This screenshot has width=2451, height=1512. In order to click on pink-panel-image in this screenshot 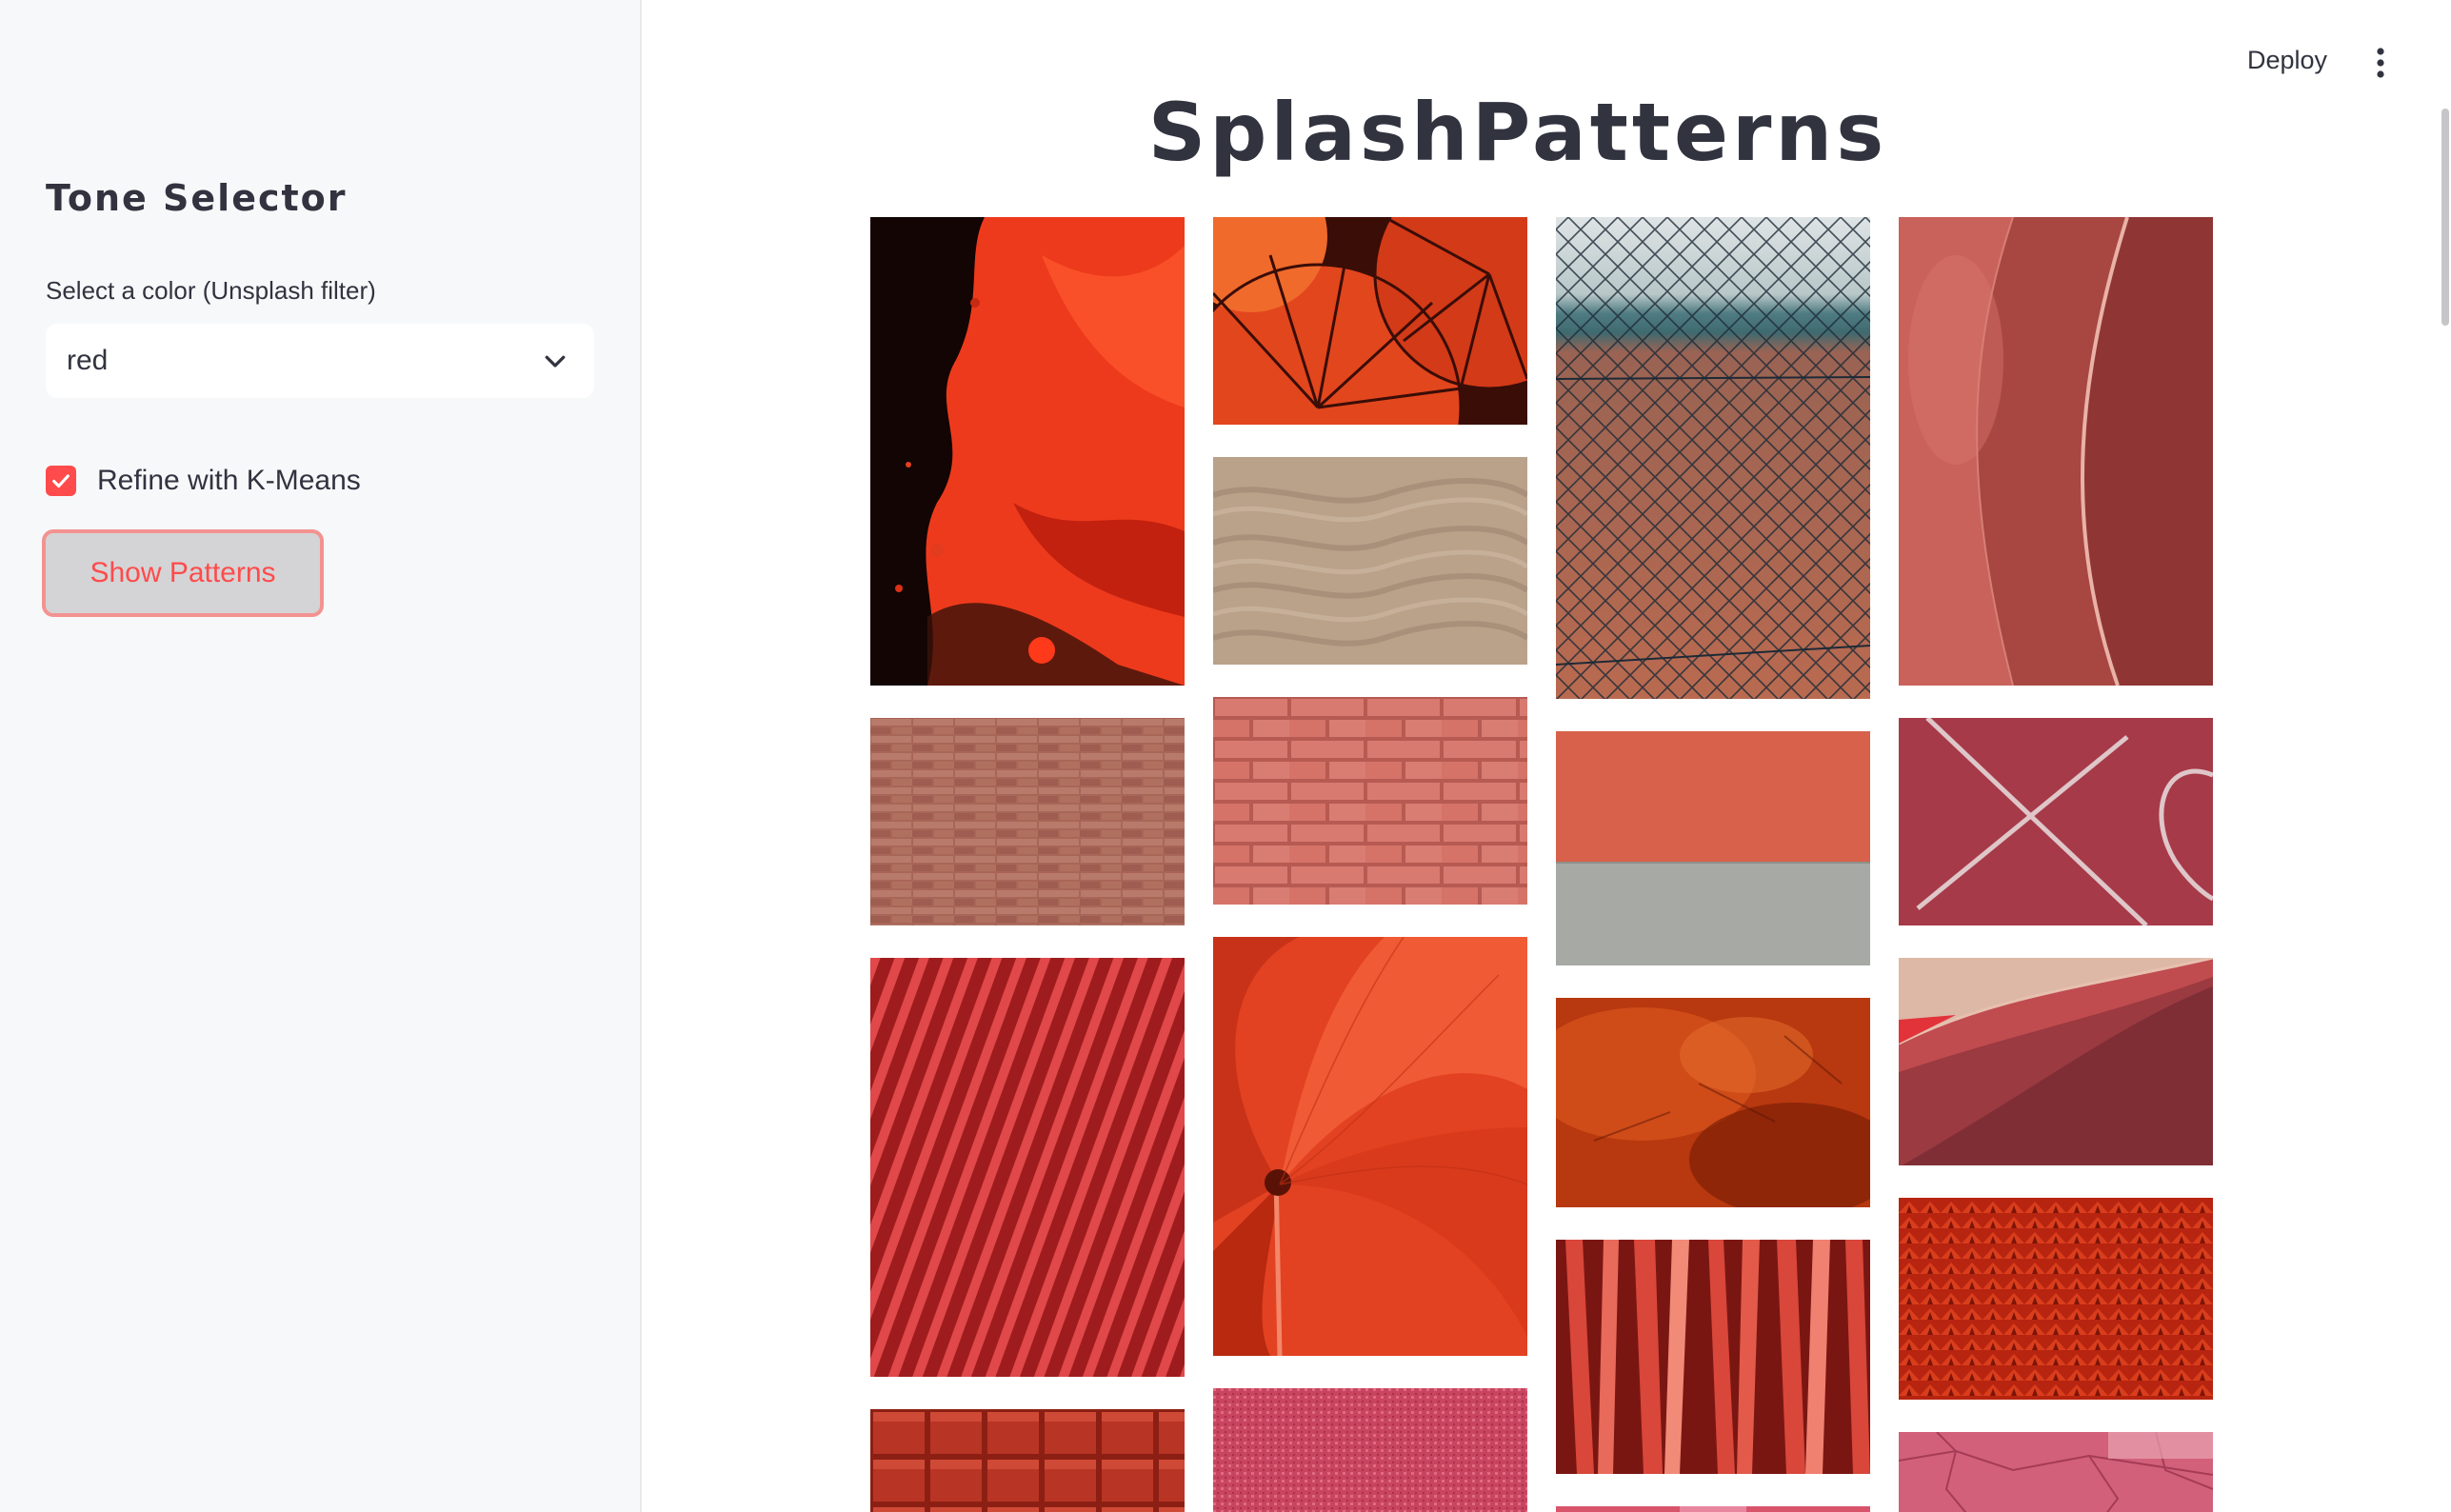, I will do `click(1713, 1509)`.